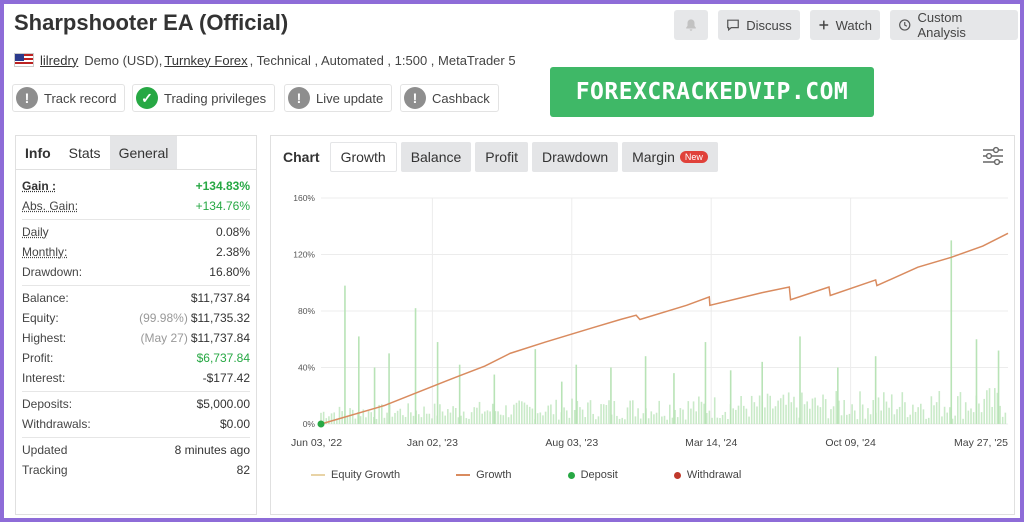  Describe the element at coordinates (599, 475) in the screenshot. I see `legend-deposit-label: Deposit` at that location.